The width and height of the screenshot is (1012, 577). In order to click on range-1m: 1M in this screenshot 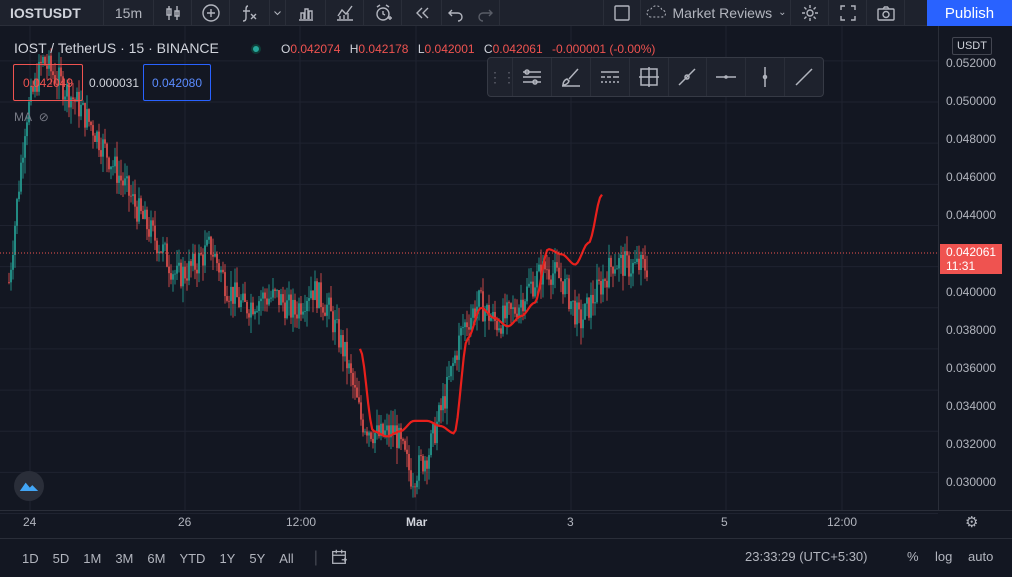, I will do `click(92, 558)`.